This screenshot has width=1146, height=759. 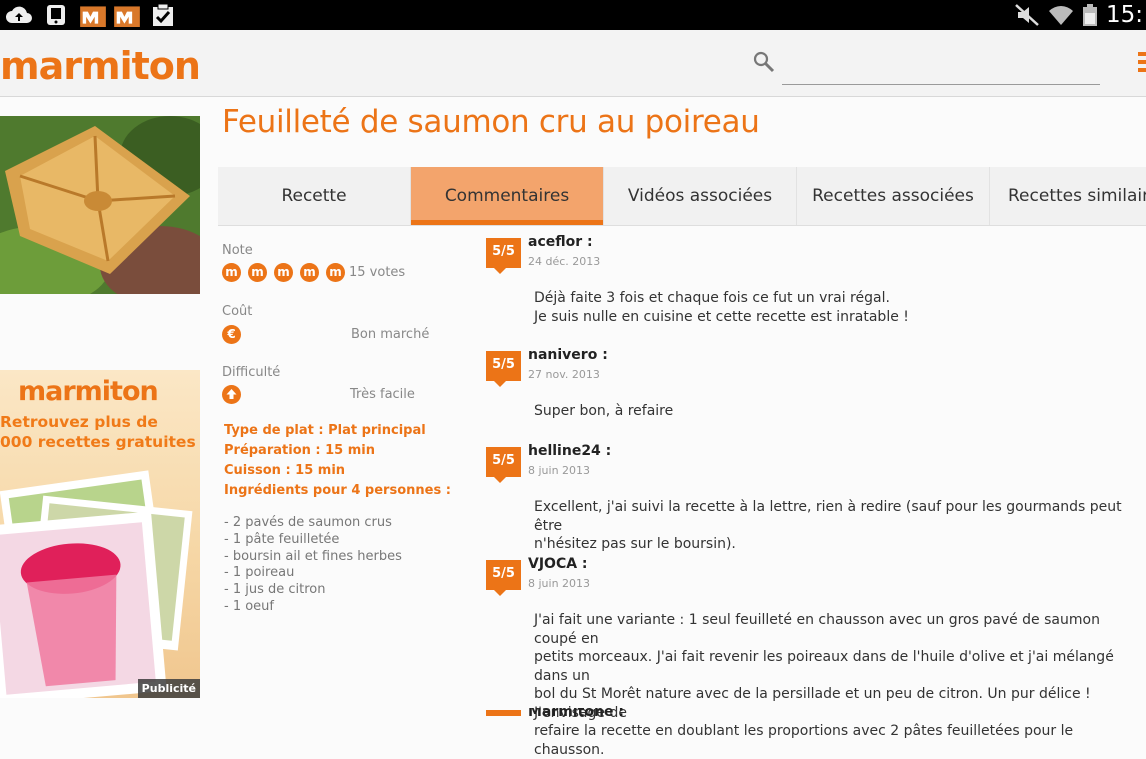 What do you see at coordinates (568, 355) in the screenshot?
I see `comment-author: nanivero :` at bounding box center [568, 355].